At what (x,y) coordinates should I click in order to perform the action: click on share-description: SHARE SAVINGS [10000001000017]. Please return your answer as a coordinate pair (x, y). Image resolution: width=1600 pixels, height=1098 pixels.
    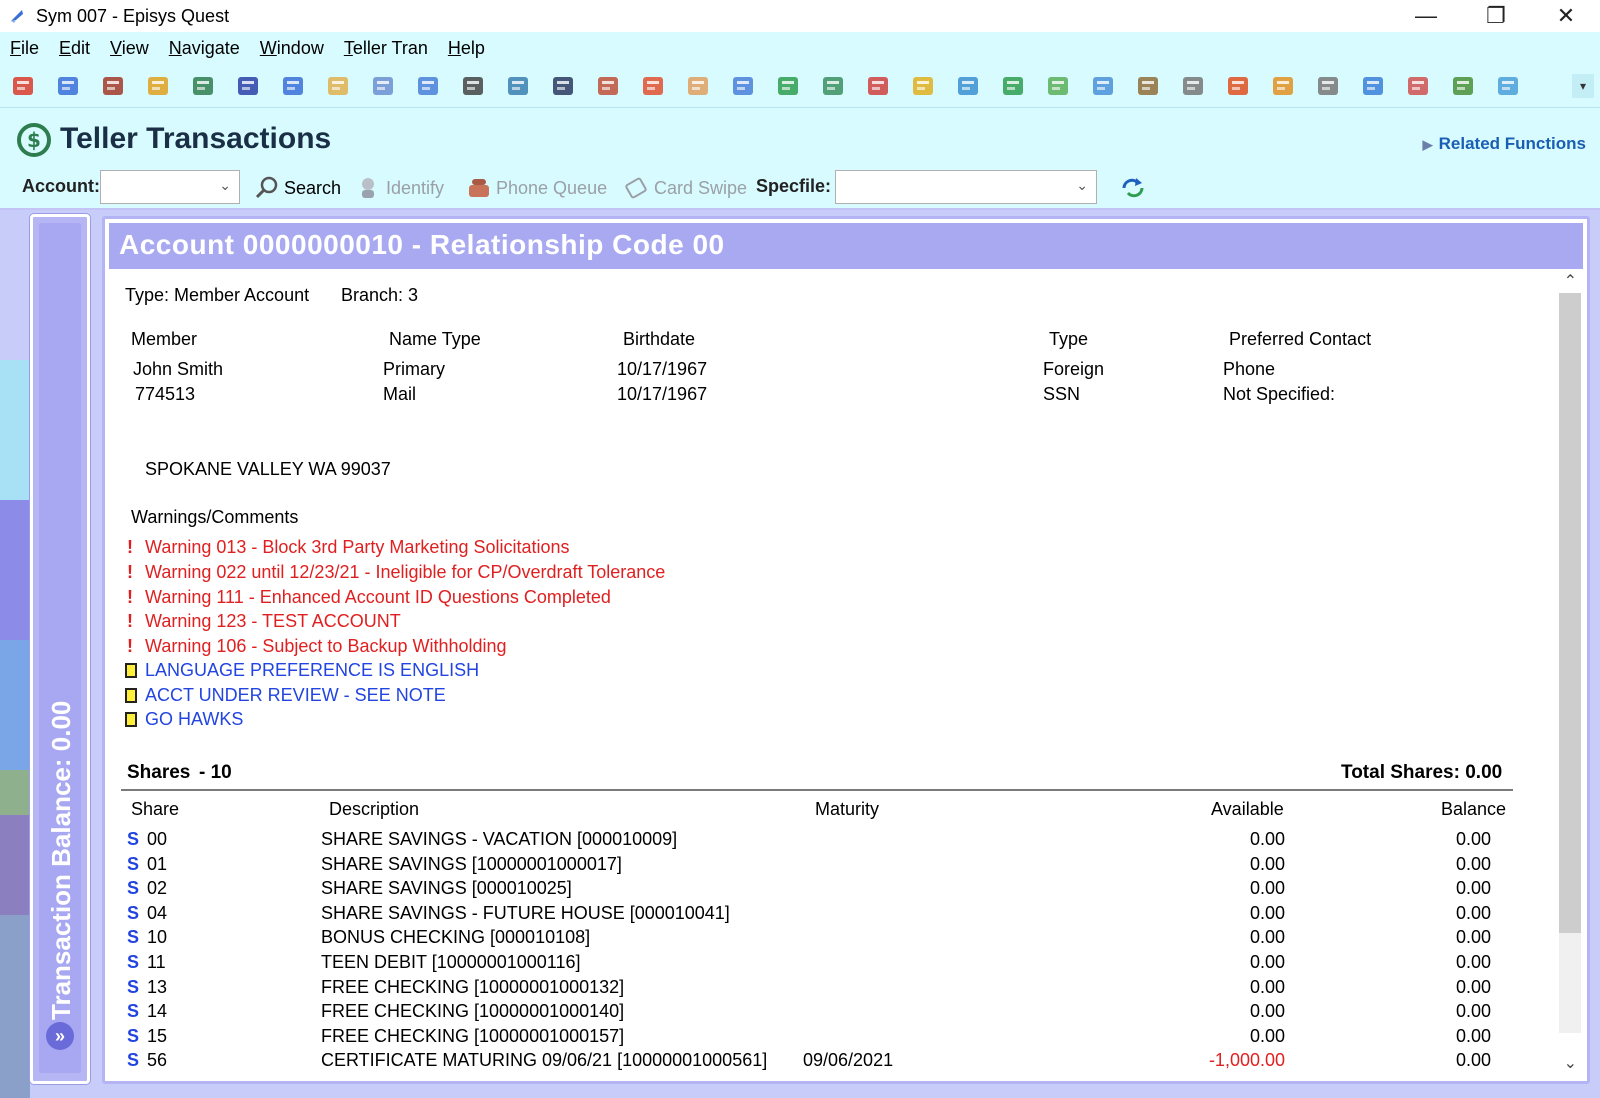
    Looking at the image, I should click on (471, 863).